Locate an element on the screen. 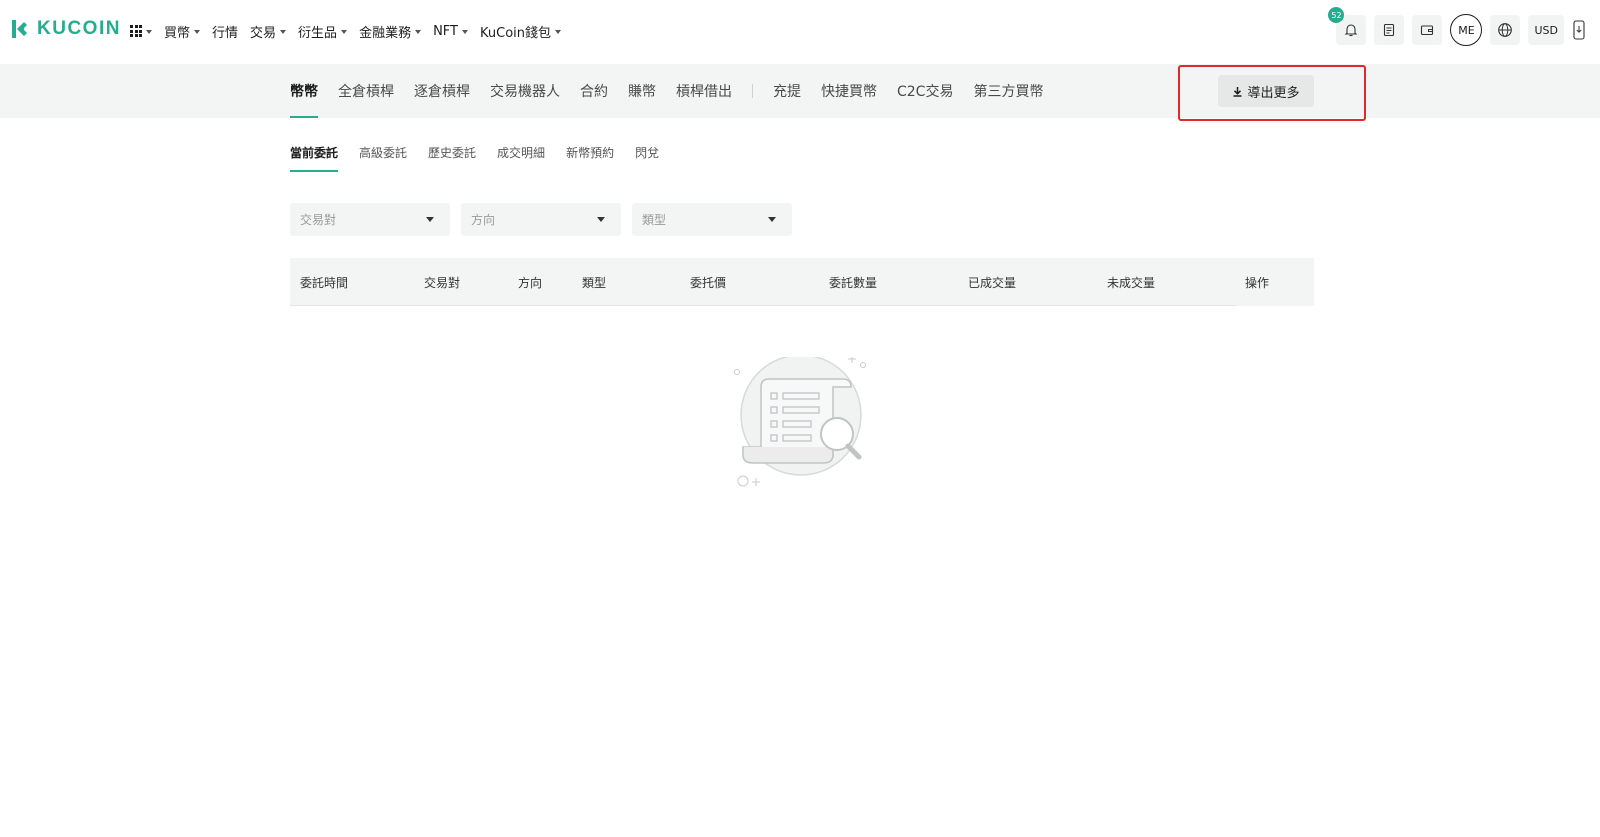 This screenshot has width=1600, height=837. main-nav: 買幣 行情 交易 衍生品 金融業務 NFT KuCoin錢包 is located at coordinates (351, 31).